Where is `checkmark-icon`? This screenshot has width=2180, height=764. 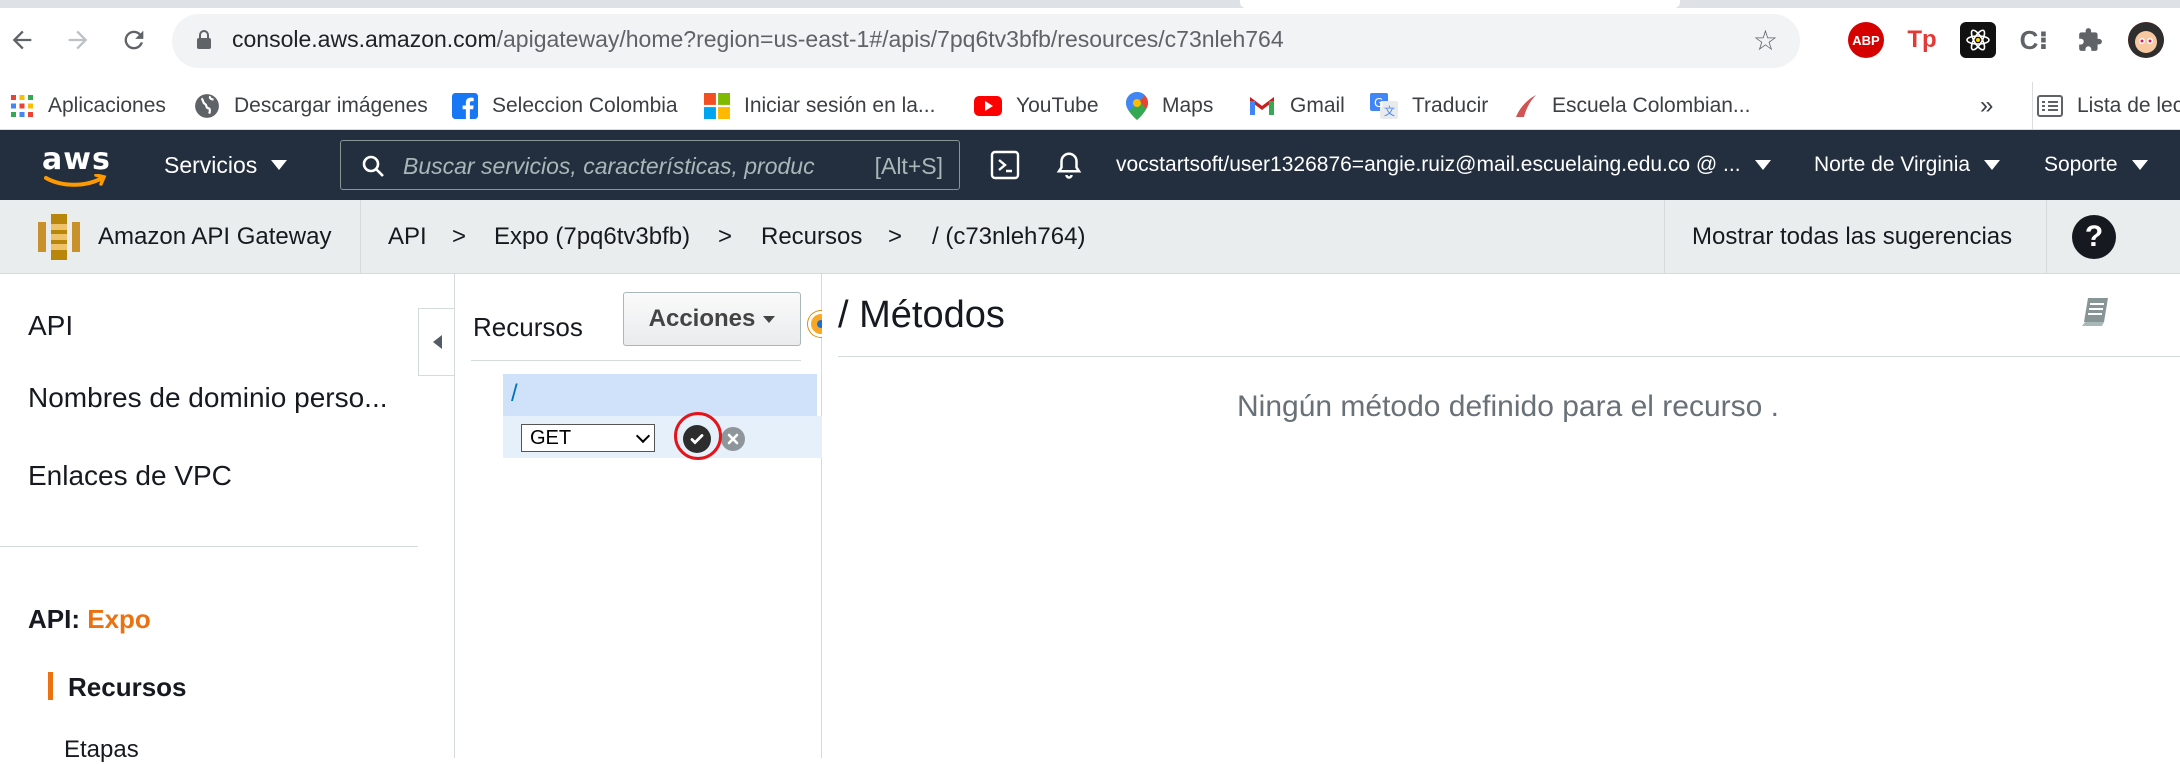 checkmark-icon is located at coordinates (697, 439).